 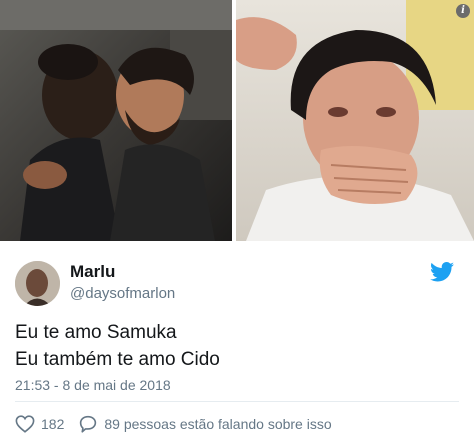 I want to click on tweet-actions: 182 89 pessoas estão falando sobre isso, so click(x=180, y=424).